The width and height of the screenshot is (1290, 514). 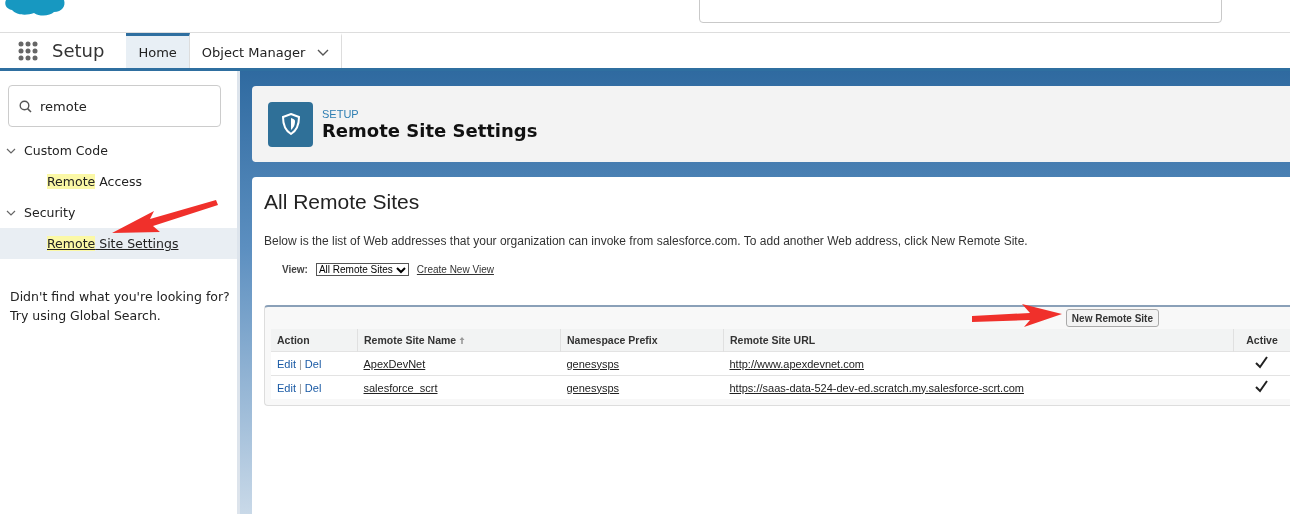 I want to click on chevron-down-icon, so click(x=323, y=52).